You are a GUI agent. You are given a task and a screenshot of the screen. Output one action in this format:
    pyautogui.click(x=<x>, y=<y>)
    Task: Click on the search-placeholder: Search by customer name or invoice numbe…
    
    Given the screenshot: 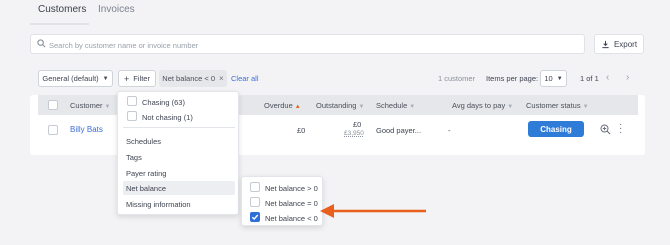 What is the action you would take?
    pyautogui.click(x=124, y=45)
    